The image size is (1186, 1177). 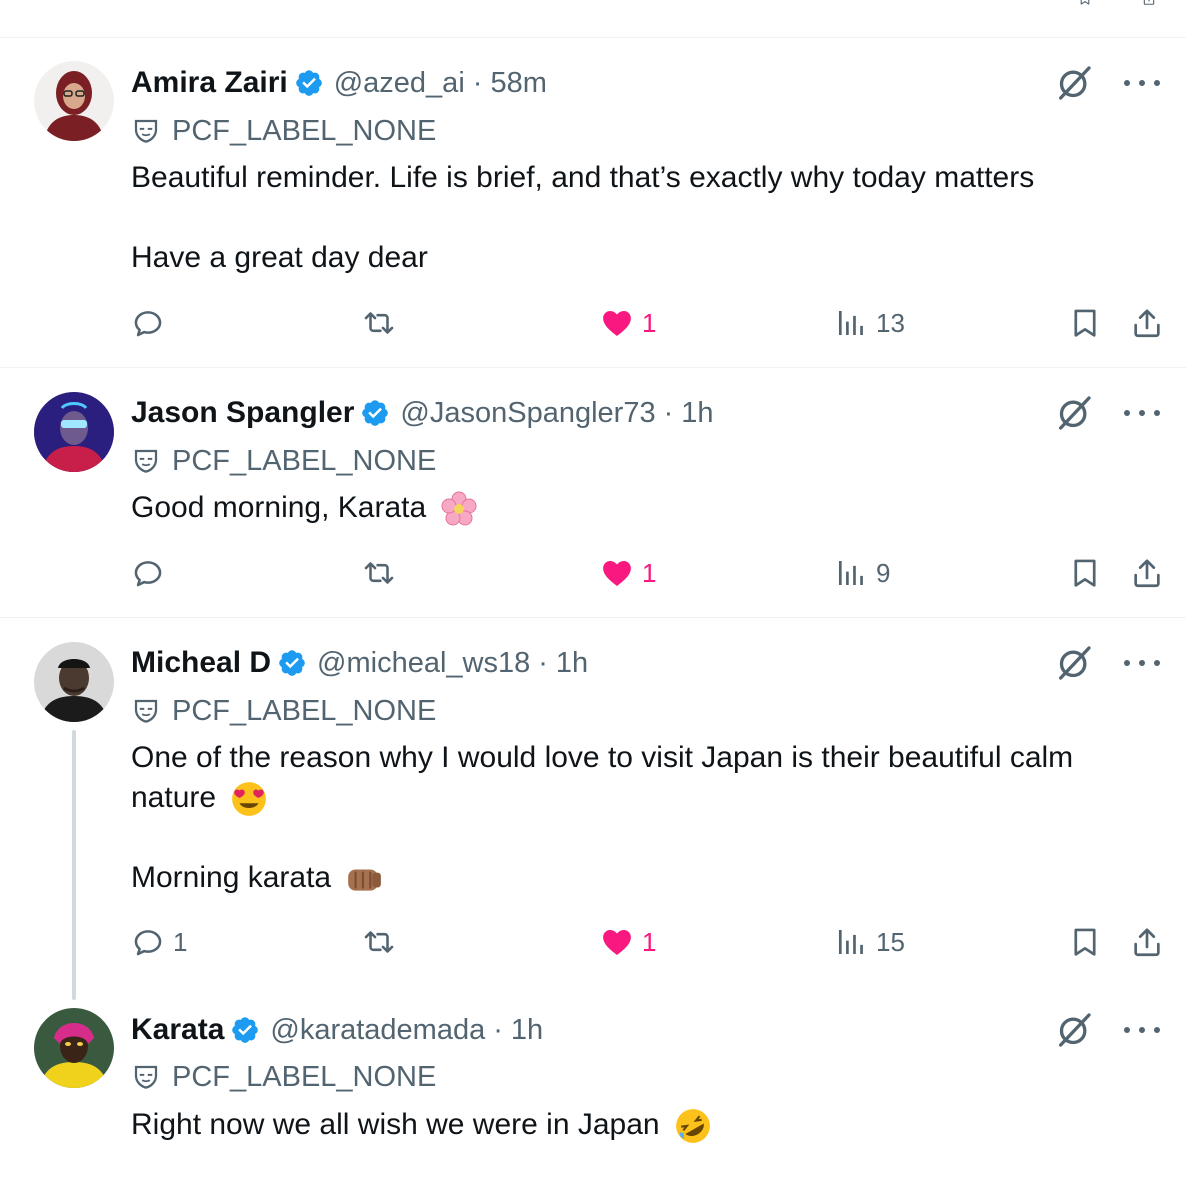 I want to click on views-button: 9, so click(x=862, y=573).